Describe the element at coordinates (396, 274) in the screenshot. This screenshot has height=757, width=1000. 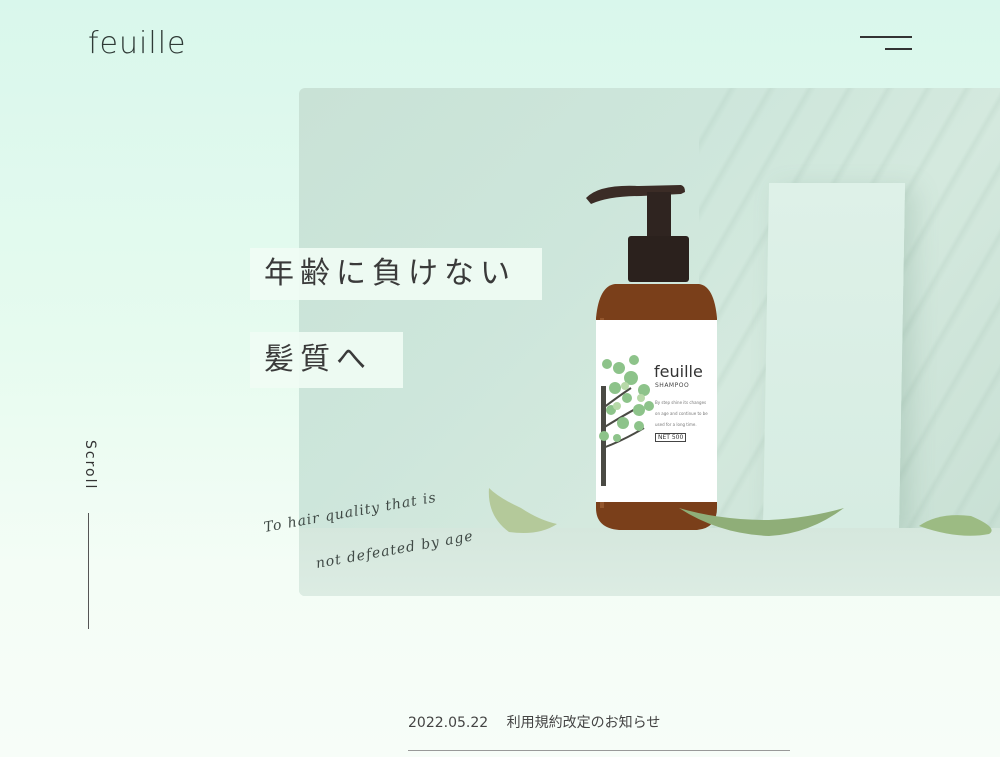
I see `hero-catch-line1: 年齢に負けない` at that location.